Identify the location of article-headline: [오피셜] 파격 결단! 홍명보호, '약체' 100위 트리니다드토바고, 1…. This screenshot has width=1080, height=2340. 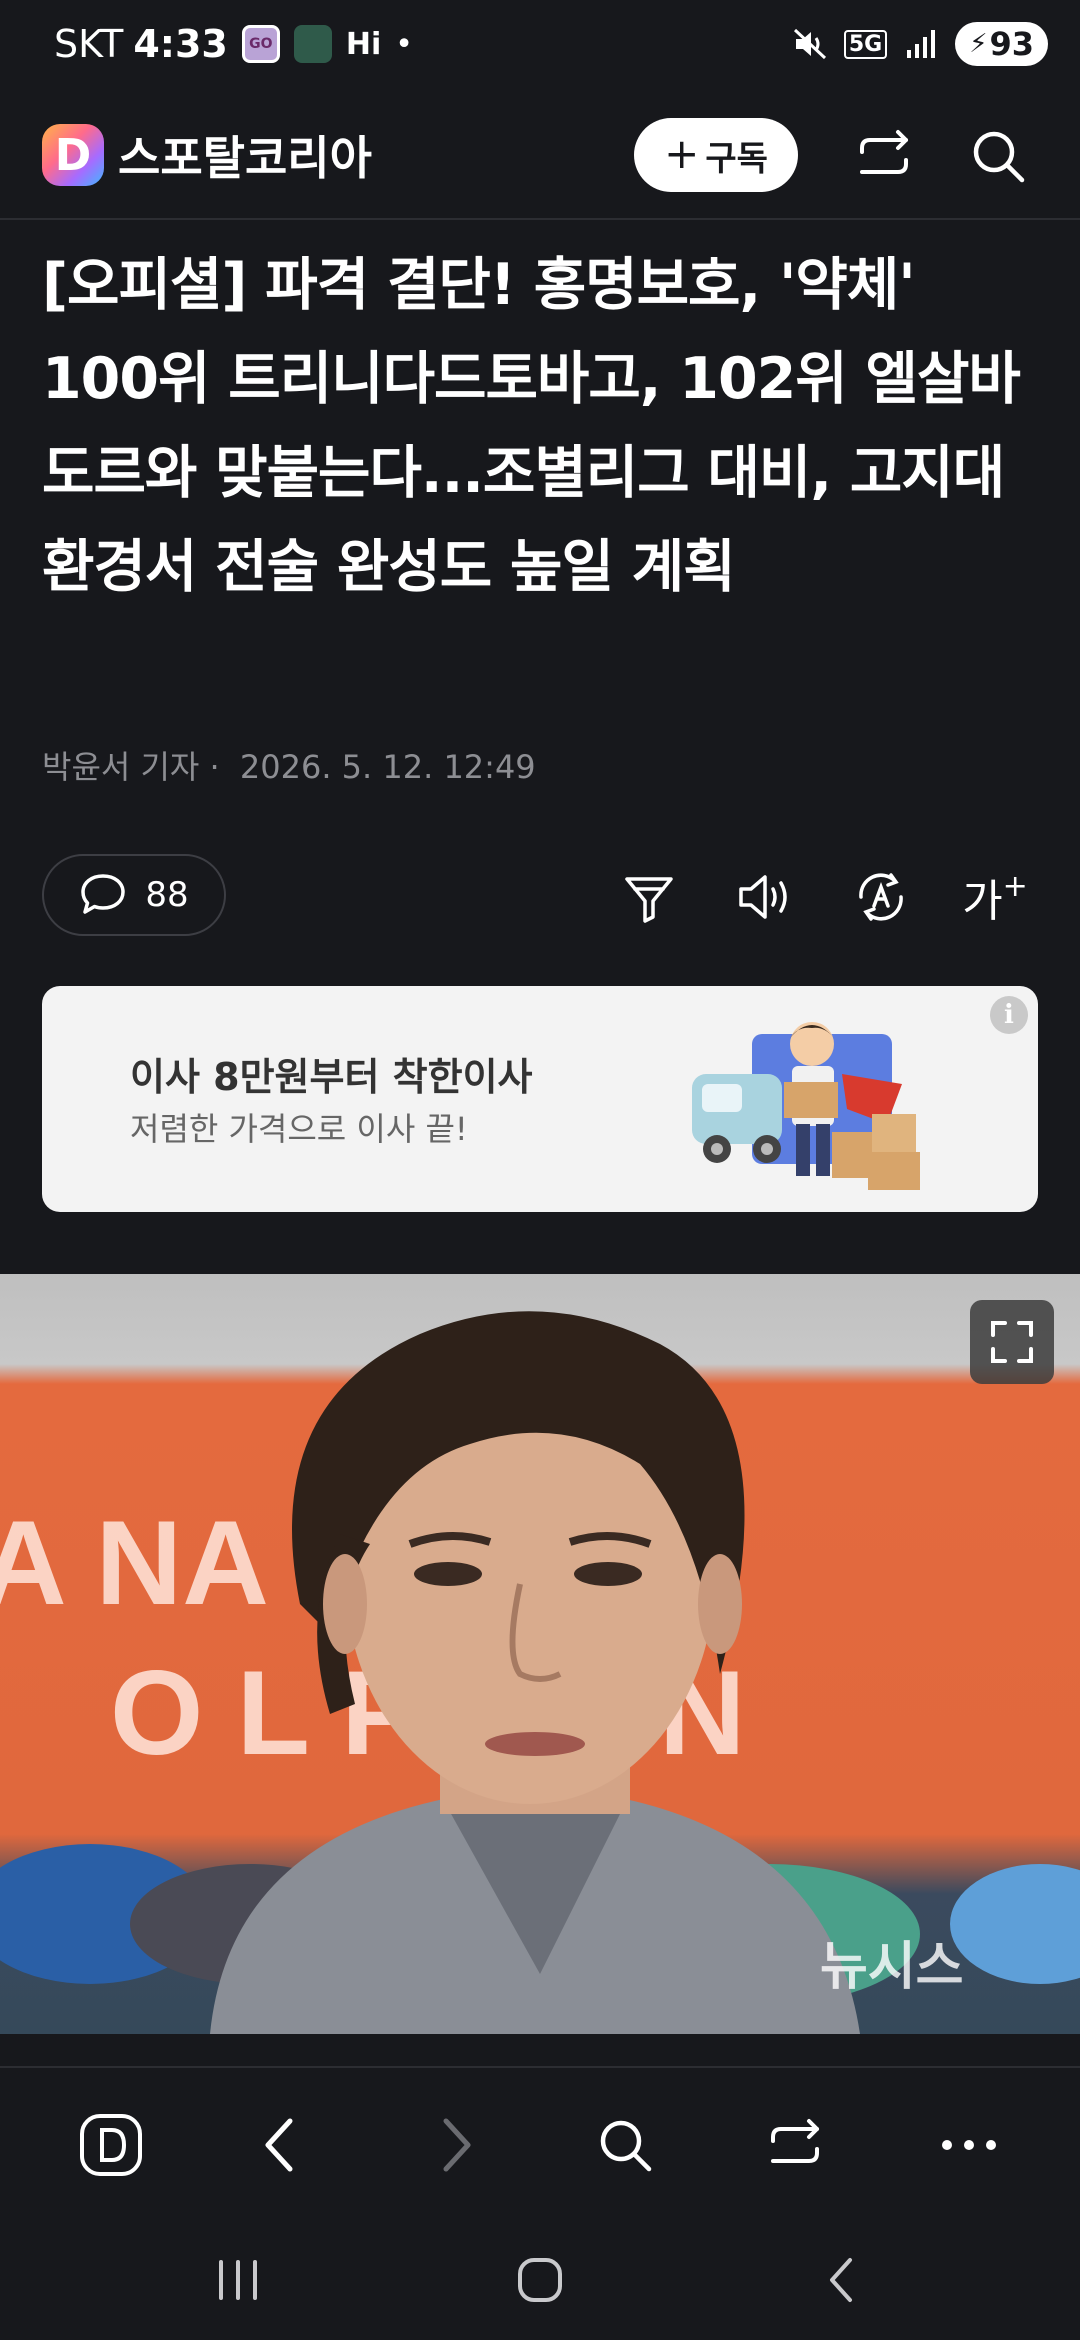
(531, 426).